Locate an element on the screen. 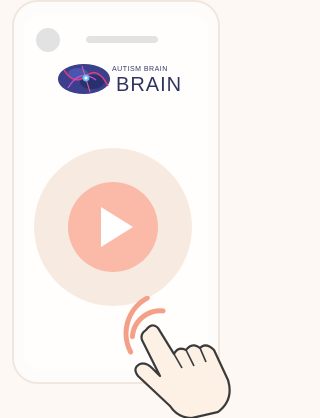 The image size is (320, 418). camera-dot-icon is located at coordinates (48, 40).